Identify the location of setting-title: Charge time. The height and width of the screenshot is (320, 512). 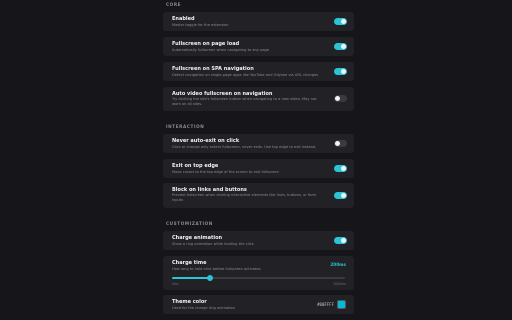
(189, 263).